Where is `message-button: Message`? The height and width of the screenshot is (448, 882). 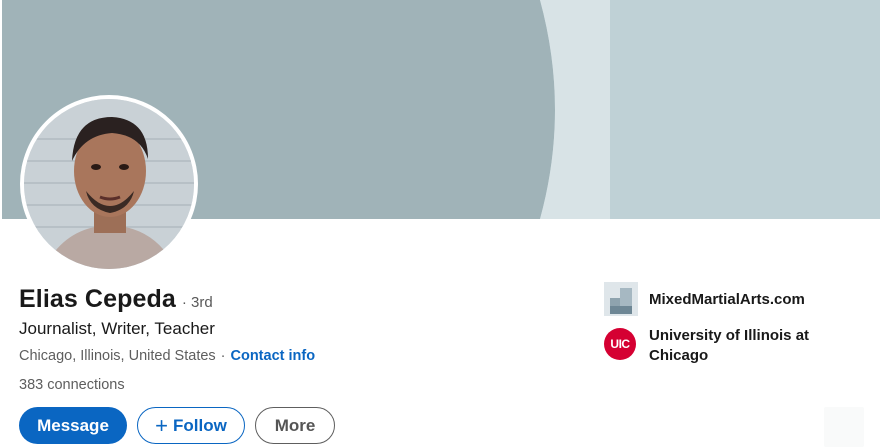 message-button: Message is located at coordinates (73, 425).